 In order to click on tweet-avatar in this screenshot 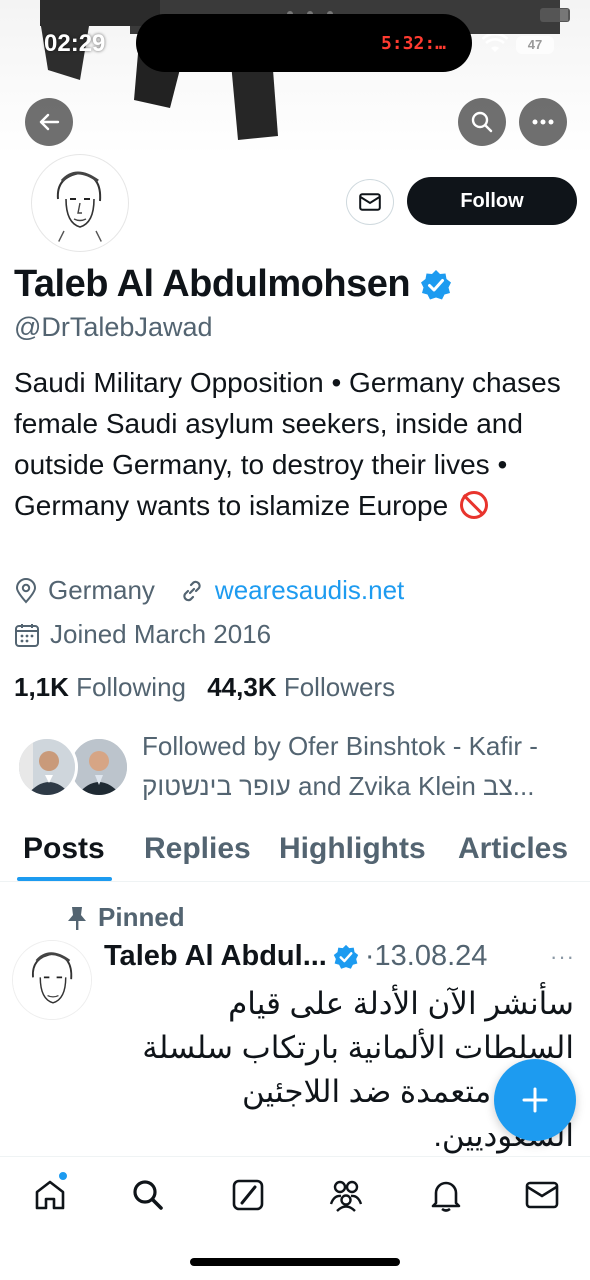, I will do `click(52, 980)`.